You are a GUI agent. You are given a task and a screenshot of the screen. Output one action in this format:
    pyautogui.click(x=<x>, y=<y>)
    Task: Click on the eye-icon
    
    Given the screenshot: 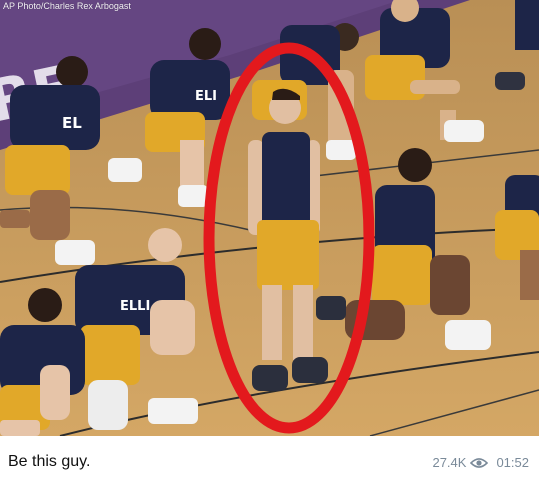 What is the action you would take?
    pyautogui.click(x=479, y=463)
    